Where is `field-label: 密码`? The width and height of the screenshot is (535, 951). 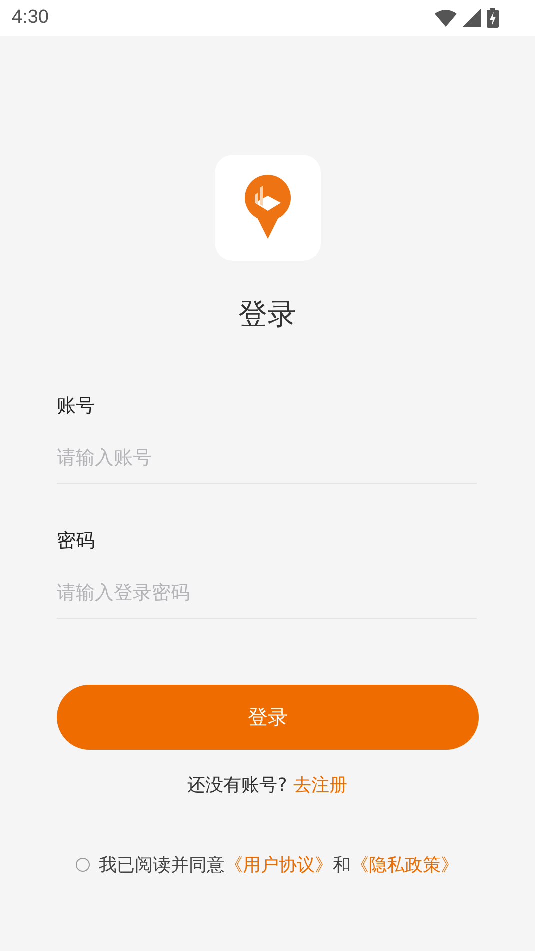 field-label: 密码 is located at coordinates (76, 541).